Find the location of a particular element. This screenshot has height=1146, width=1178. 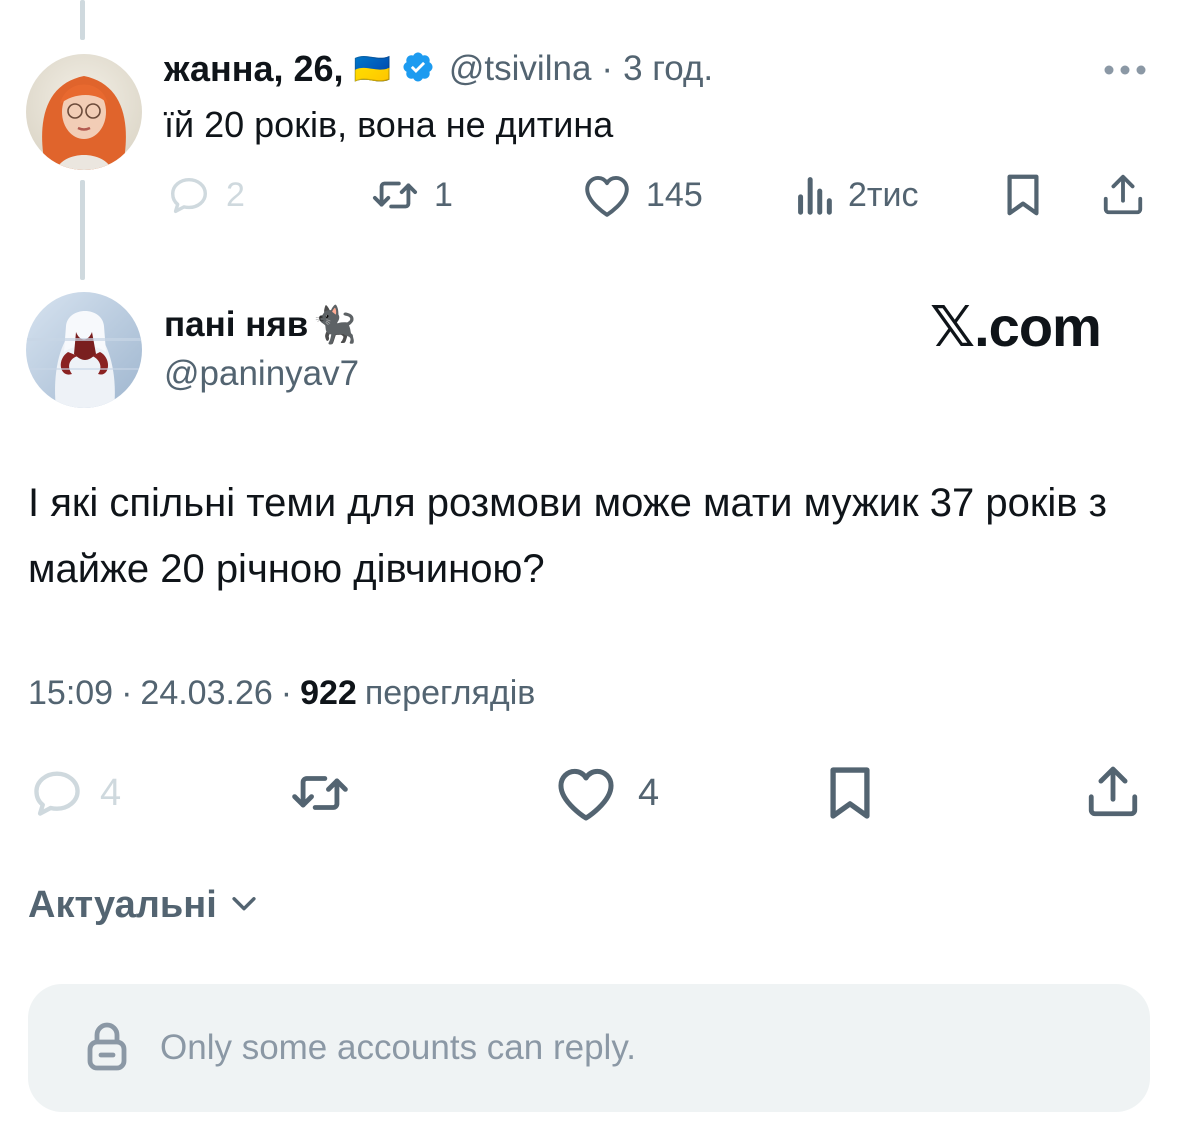

main-bookmark-button is located at coordinates (850, 795).